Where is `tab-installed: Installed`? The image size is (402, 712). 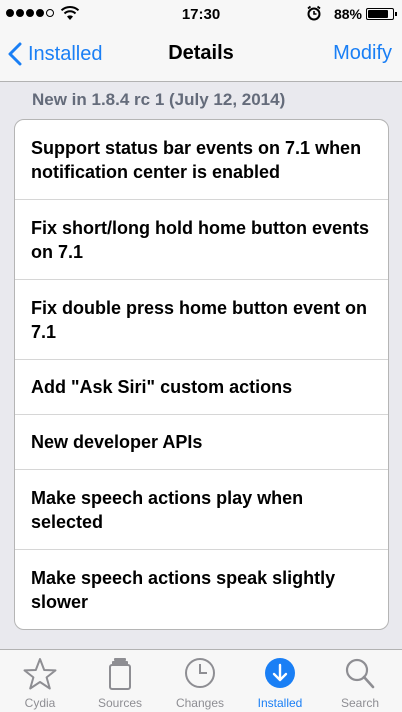 tab-installed: Installed is located at coordinates (280, 681).